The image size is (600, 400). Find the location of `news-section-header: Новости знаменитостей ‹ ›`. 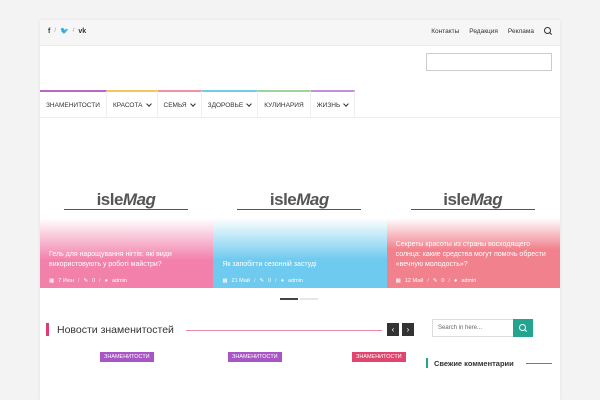

news-section-header: Новости знаменитостей ‹ › is located at coordinates (230, 330).